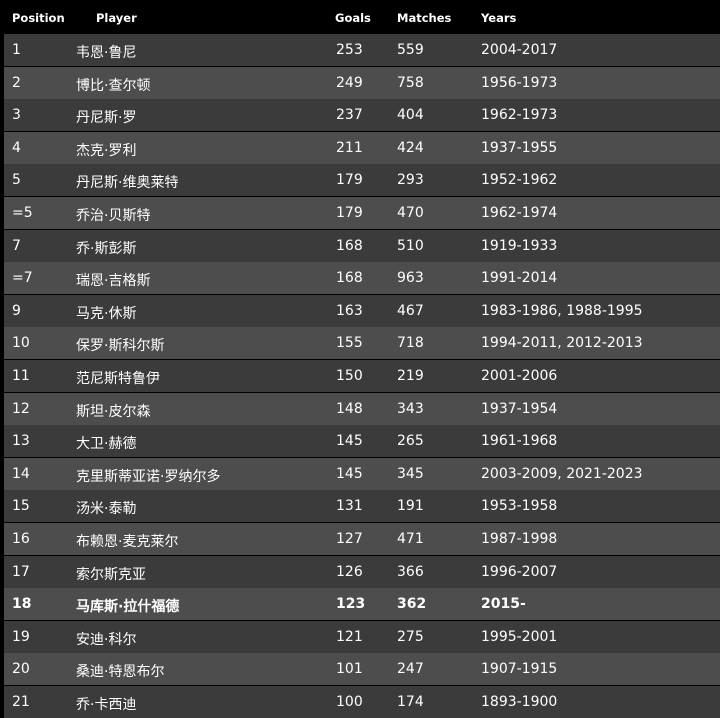 The height and width of the screenshot is (718, 720). I want to click on cell-goals: 163, so click(349, 310).